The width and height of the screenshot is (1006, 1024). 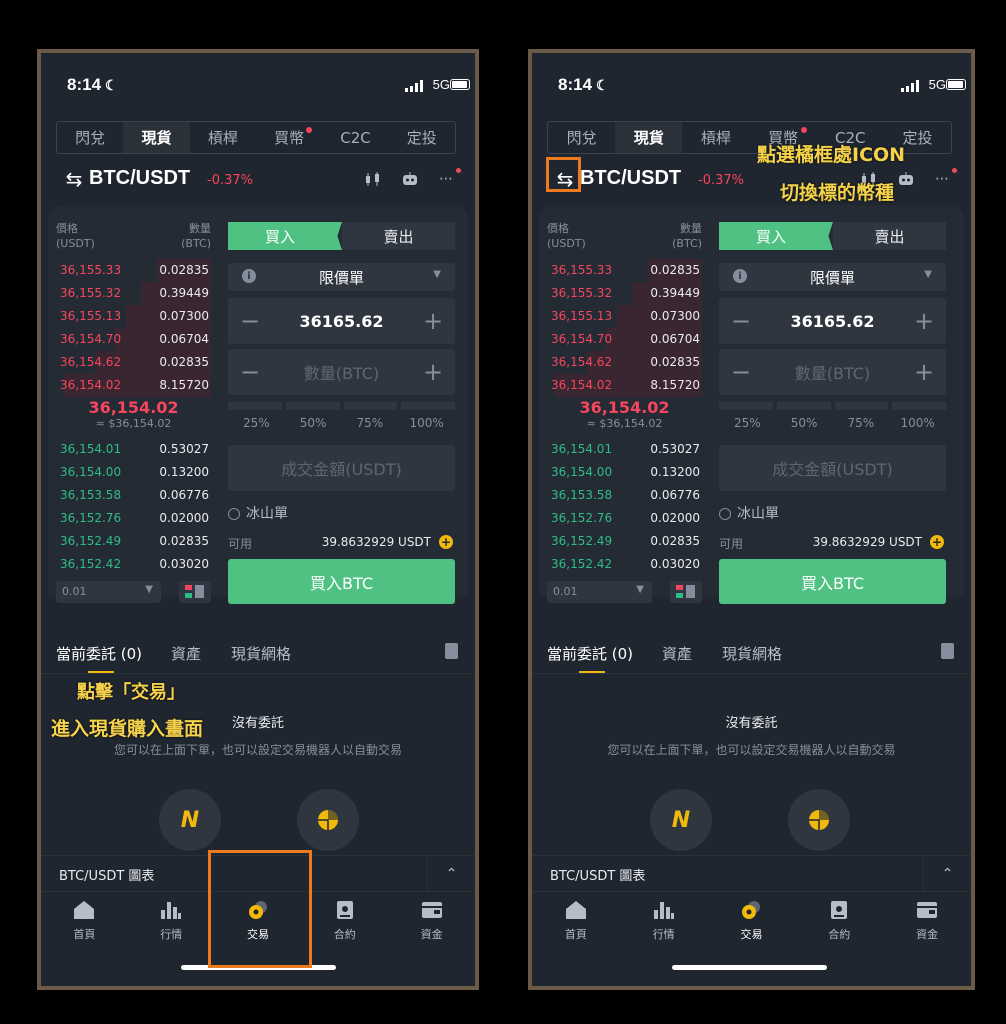 I want to click on tab-buy-crypto: 買幣, so click(x=289, y=137).